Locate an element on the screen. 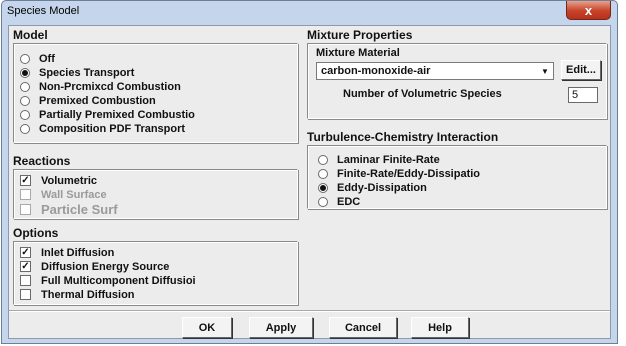 This screenshot has width=626, height=346. reaction-label: Wall Surface is located at coordinates (74, 194).